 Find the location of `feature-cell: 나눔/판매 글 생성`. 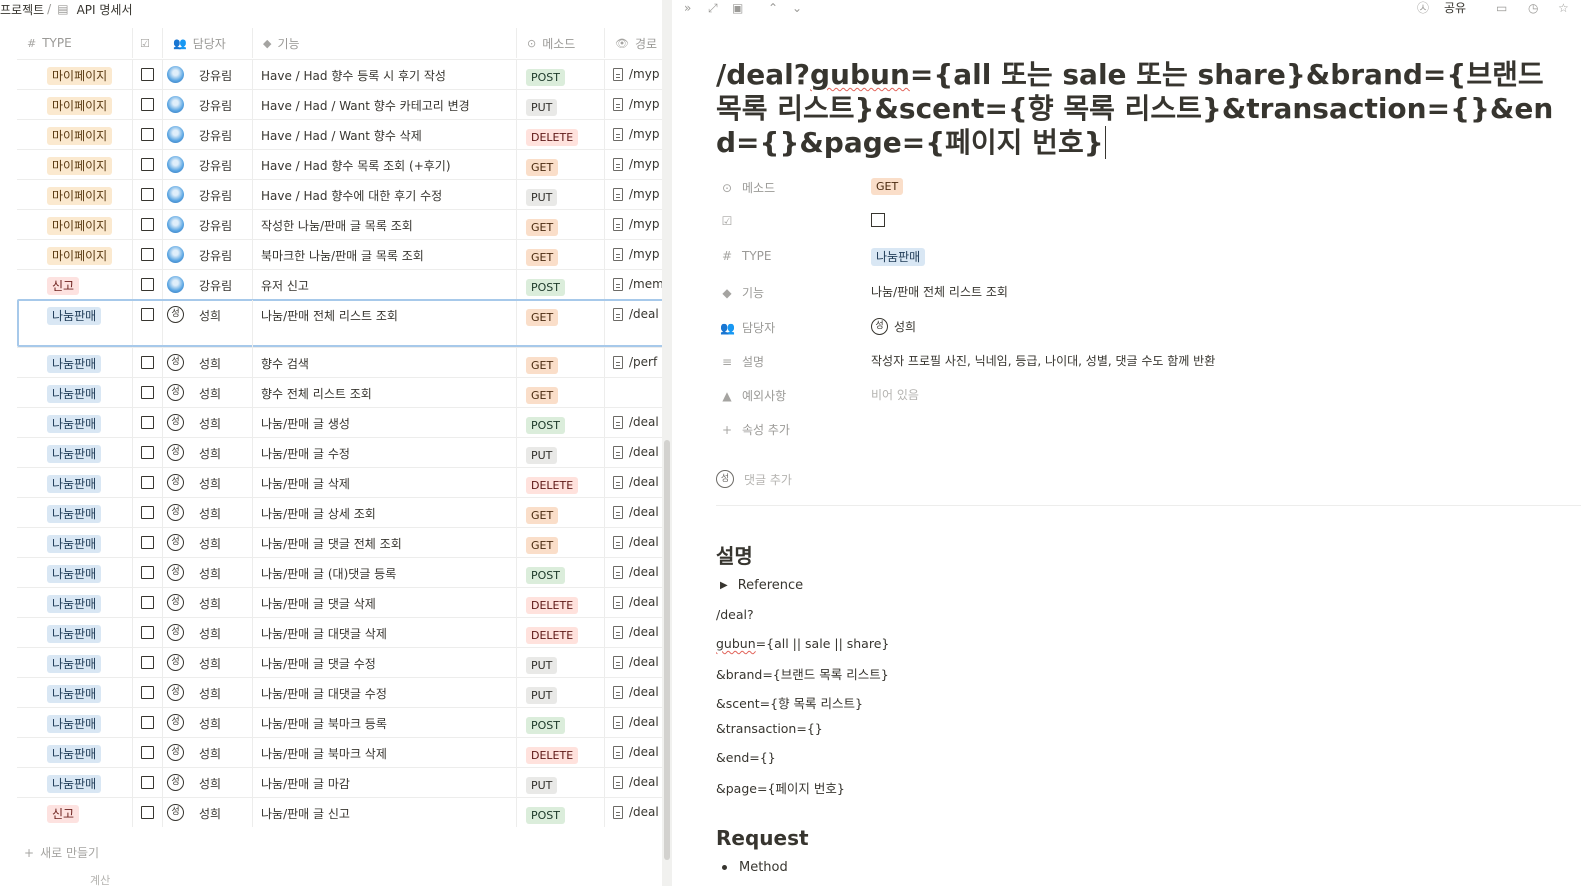

feature-cell: 나눔/판매 글 생성 is located at coordinates (385, 422).